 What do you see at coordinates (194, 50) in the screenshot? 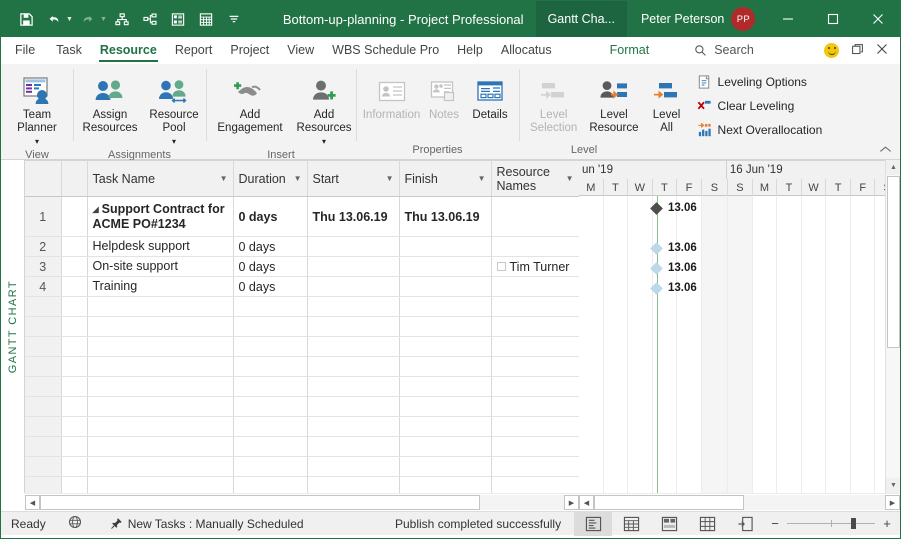
I see `ribbon-tab-report: Report` at bounding box center [194, 50].